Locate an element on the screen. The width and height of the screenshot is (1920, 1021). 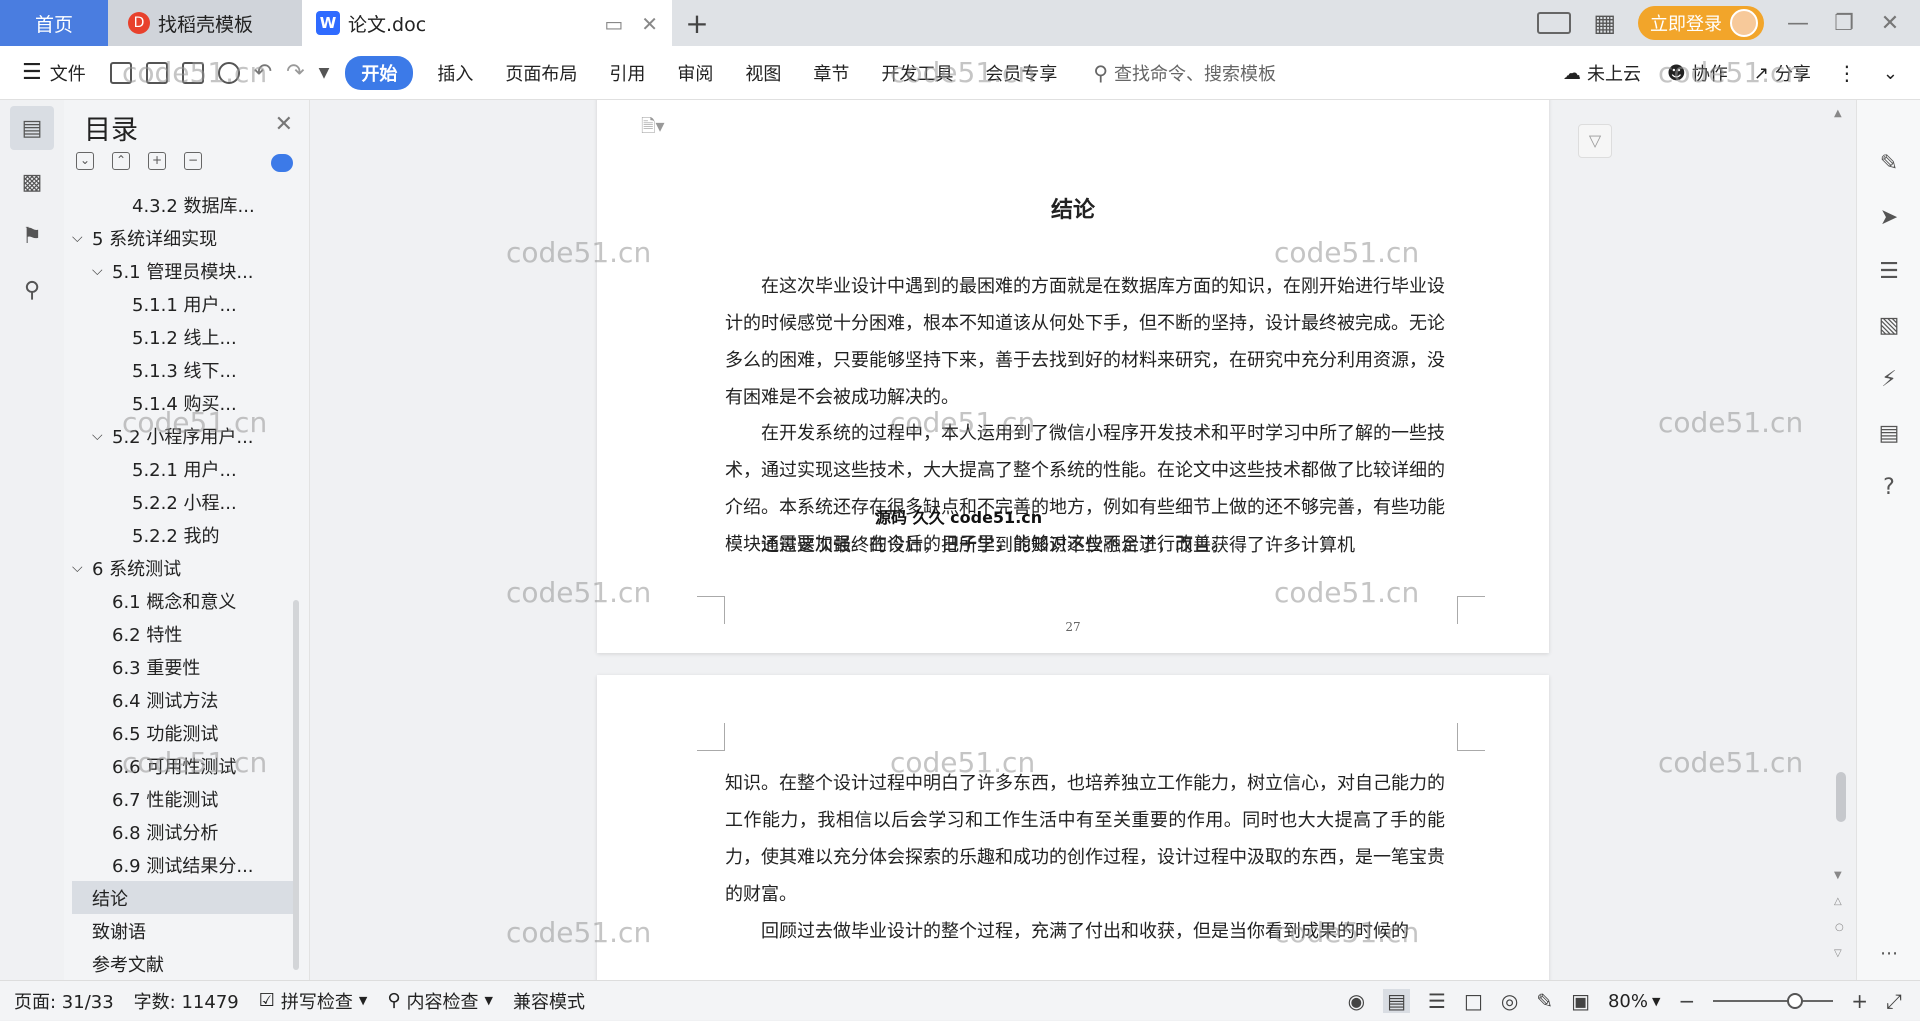
edit-pen-icon: ✎ is located at coordinates (1888, 163).